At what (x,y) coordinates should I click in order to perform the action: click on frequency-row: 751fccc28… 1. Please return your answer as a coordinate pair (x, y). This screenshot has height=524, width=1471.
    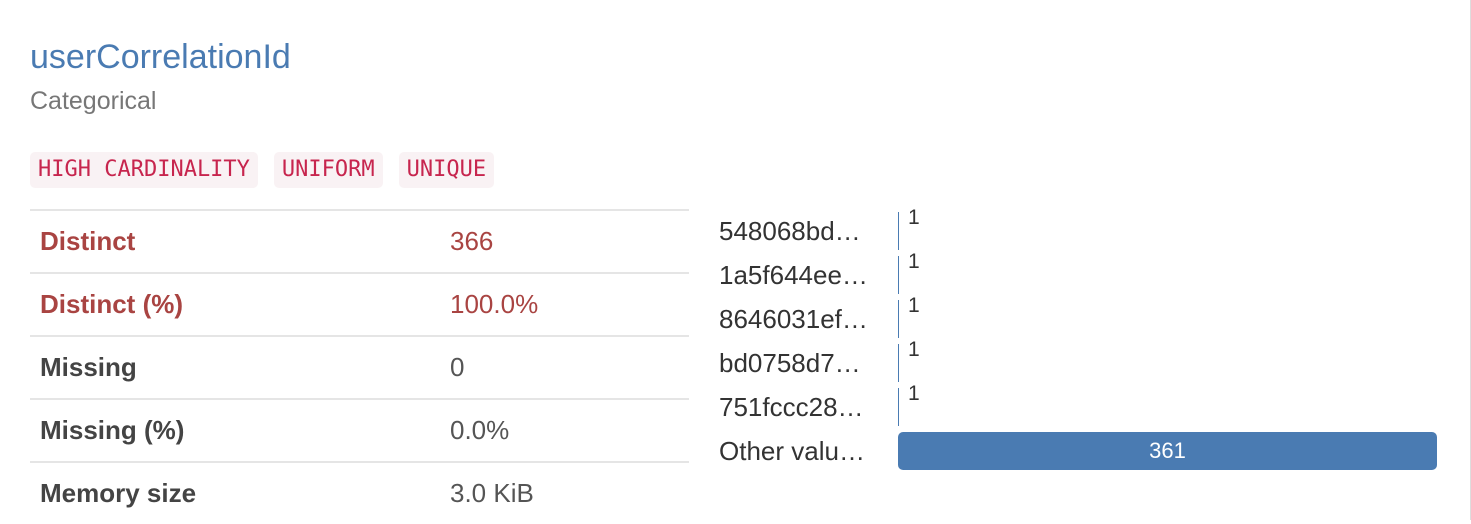
    Looking at the image, I should click on (1079, 405).